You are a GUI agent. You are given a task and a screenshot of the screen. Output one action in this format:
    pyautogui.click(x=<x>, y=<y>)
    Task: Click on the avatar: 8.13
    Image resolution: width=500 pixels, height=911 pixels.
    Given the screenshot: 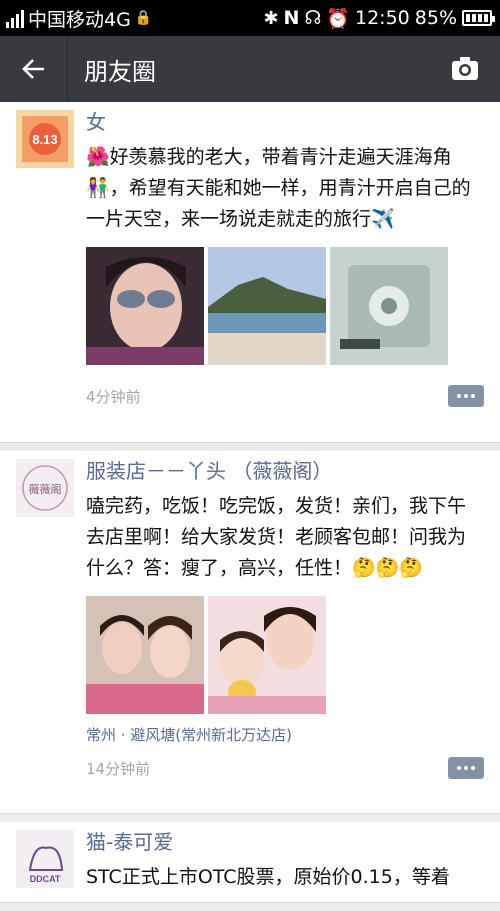 What is the action you would take?
    pyautogui.click(x=45, y=139)
    